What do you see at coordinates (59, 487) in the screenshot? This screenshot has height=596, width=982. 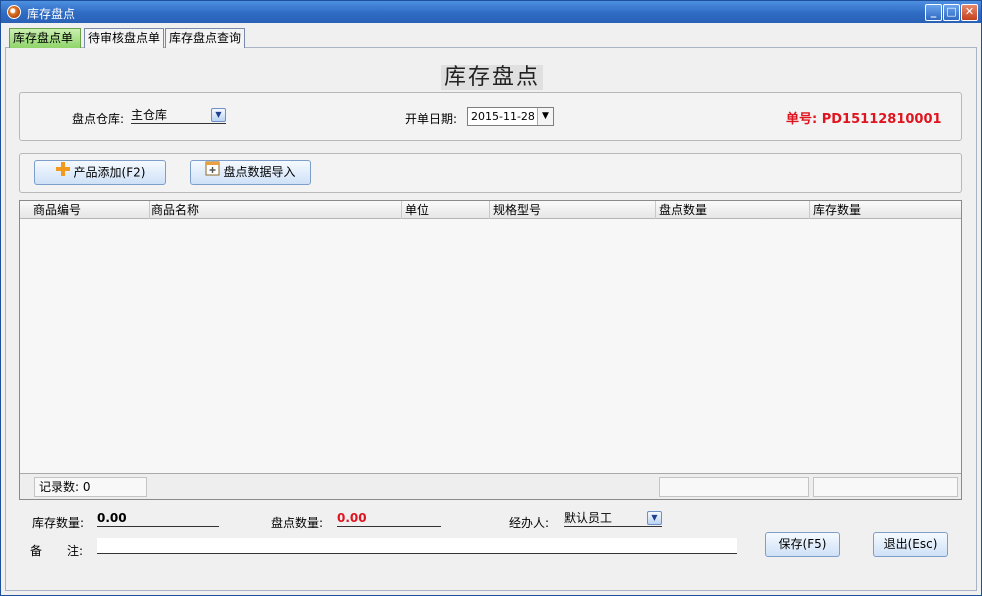 I see `record-count-label: 记录数:` at bounding box center [59, 487].